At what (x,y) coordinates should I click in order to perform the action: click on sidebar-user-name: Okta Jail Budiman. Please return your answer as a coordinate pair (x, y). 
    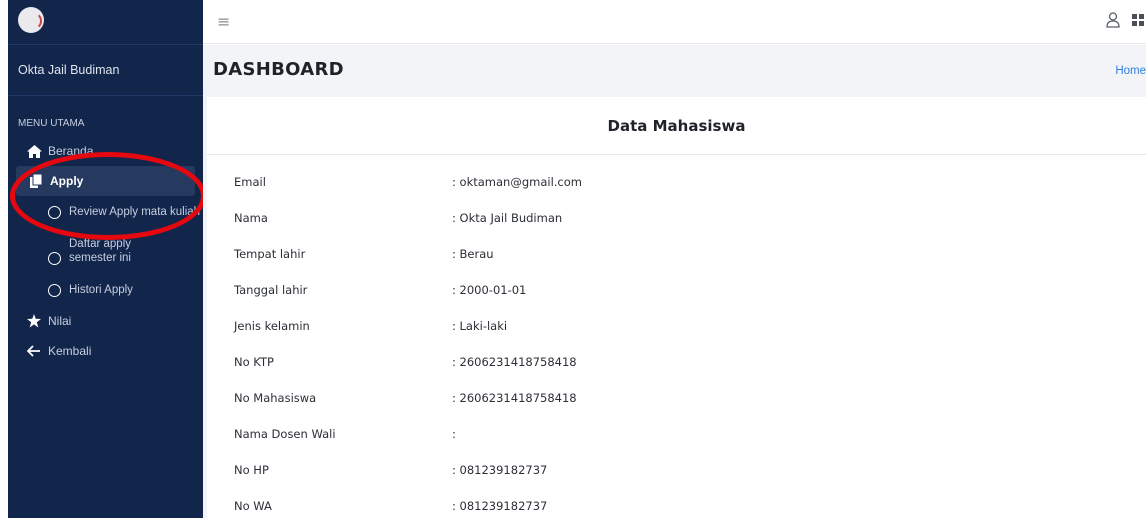
    Looking at the image, I should click on (69, 70).